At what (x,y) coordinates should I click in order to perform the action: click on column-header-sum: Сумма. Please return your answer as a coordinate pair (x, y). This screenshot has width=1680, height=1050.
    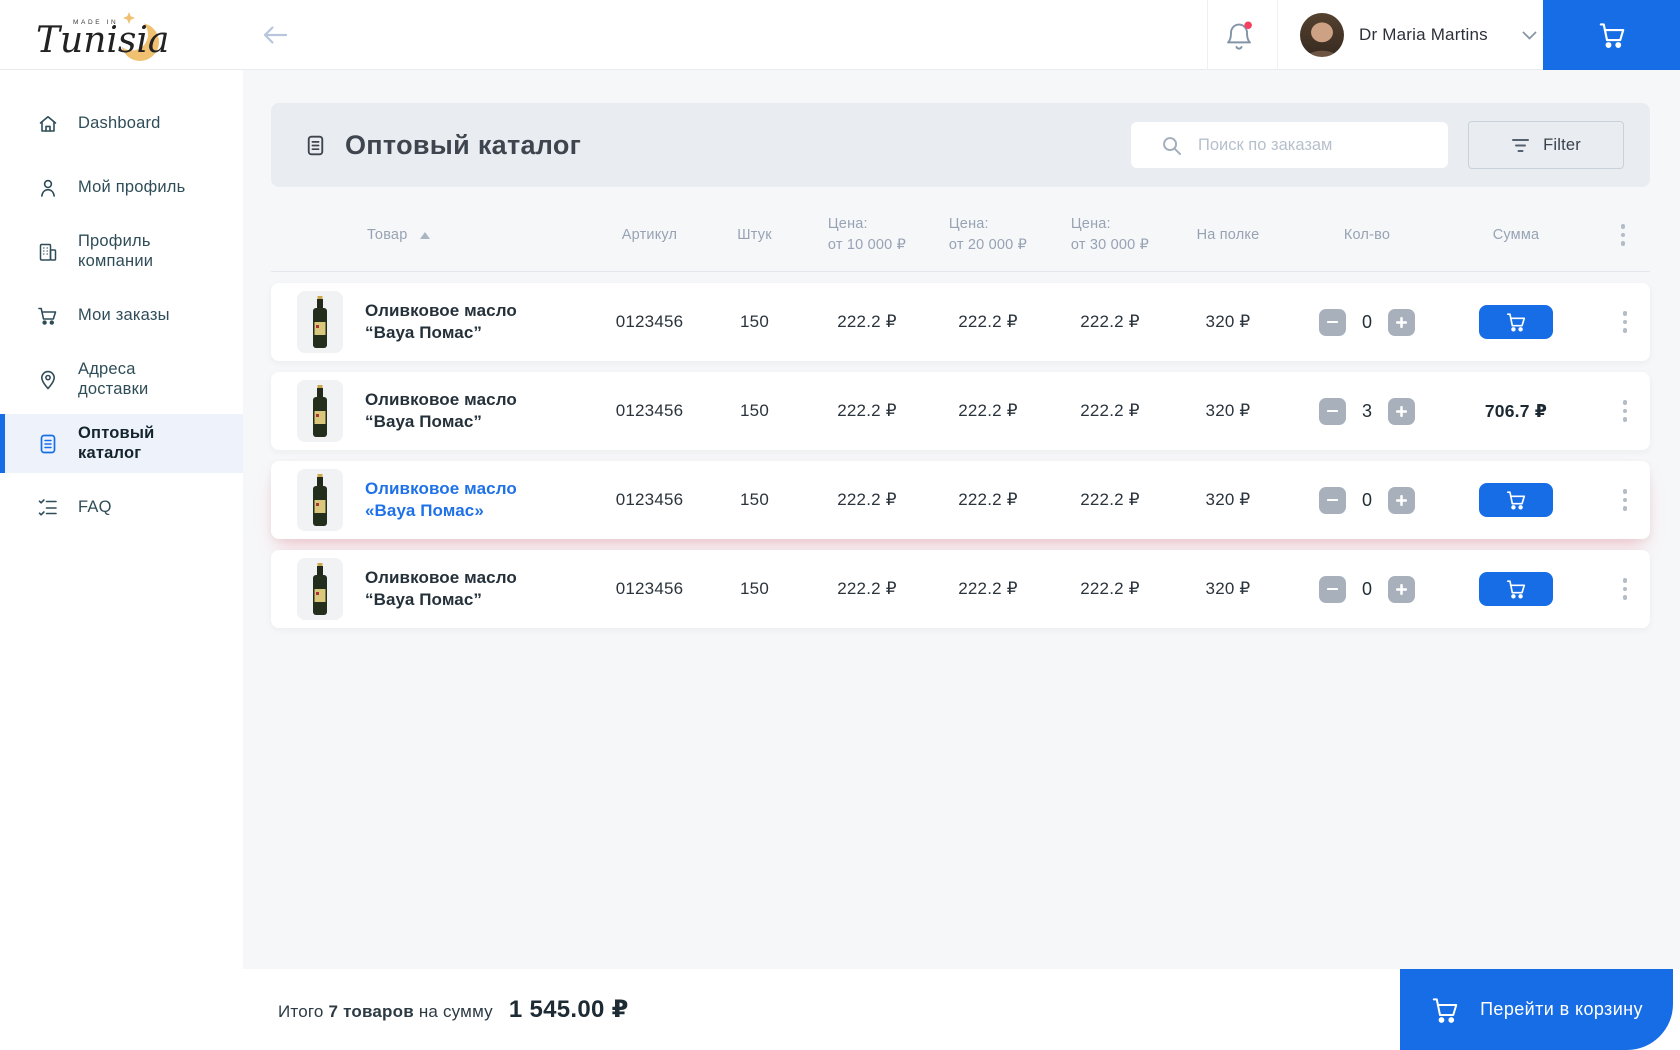
    Looking at the image, I should click on (1516, 235).